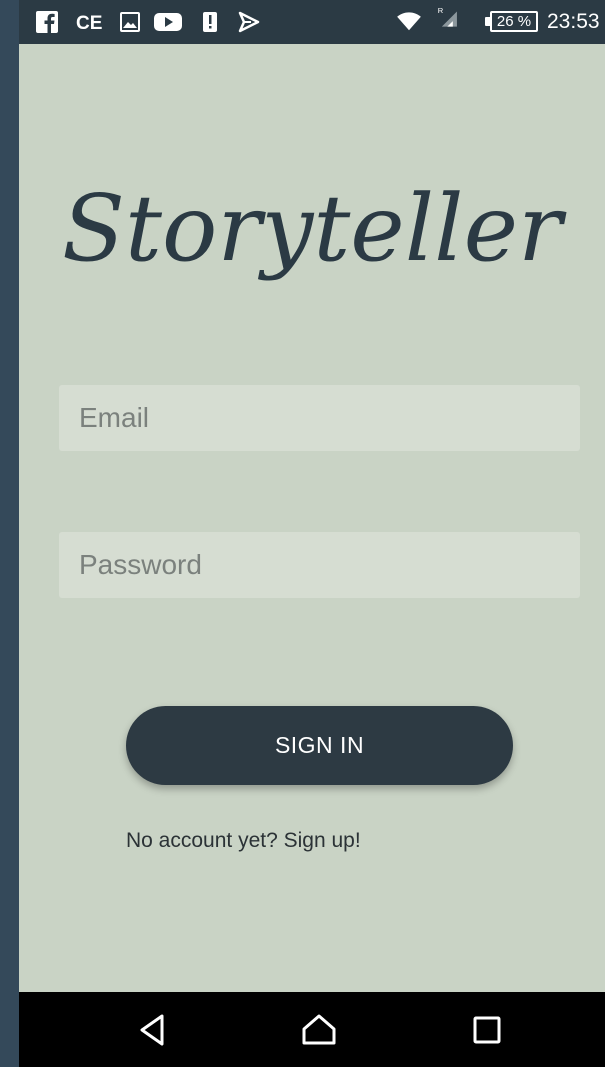 The image size is (605, 1067). I want to click on email-field, so click(319, 418).